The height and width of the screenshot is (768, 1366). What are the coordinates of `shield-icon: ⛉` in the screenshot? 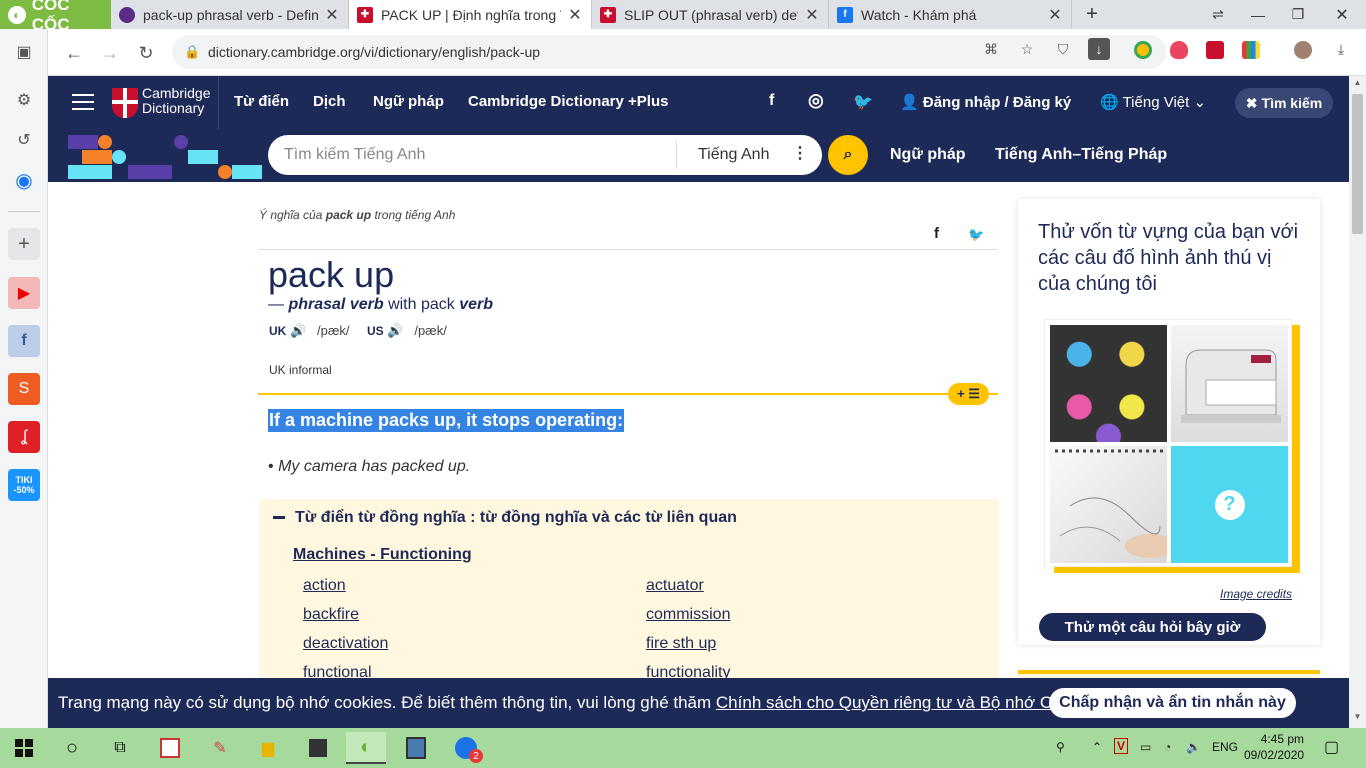 It's located at (1063, 49).